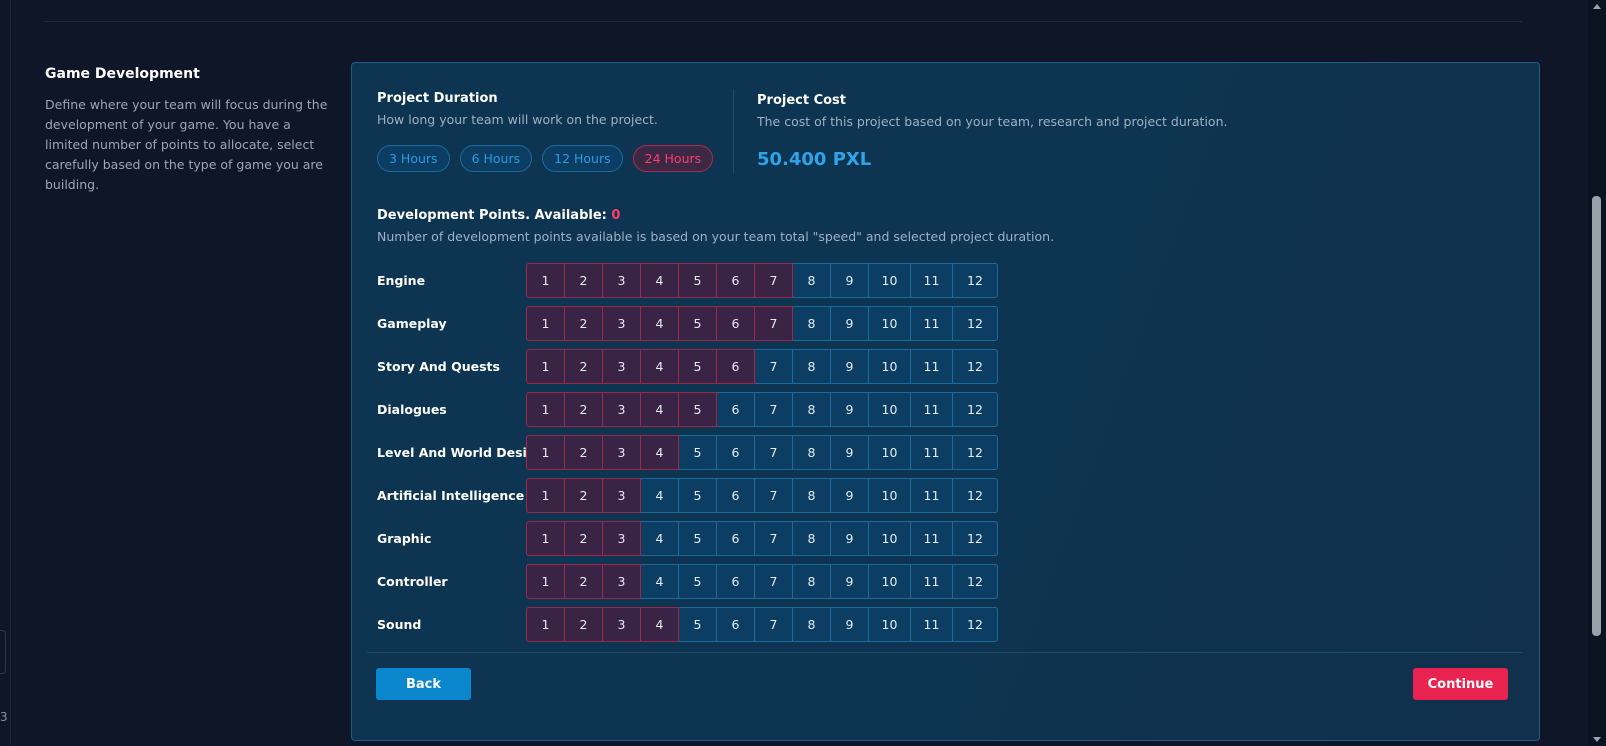  I want to click on back-button: Back, so click(423, 684).